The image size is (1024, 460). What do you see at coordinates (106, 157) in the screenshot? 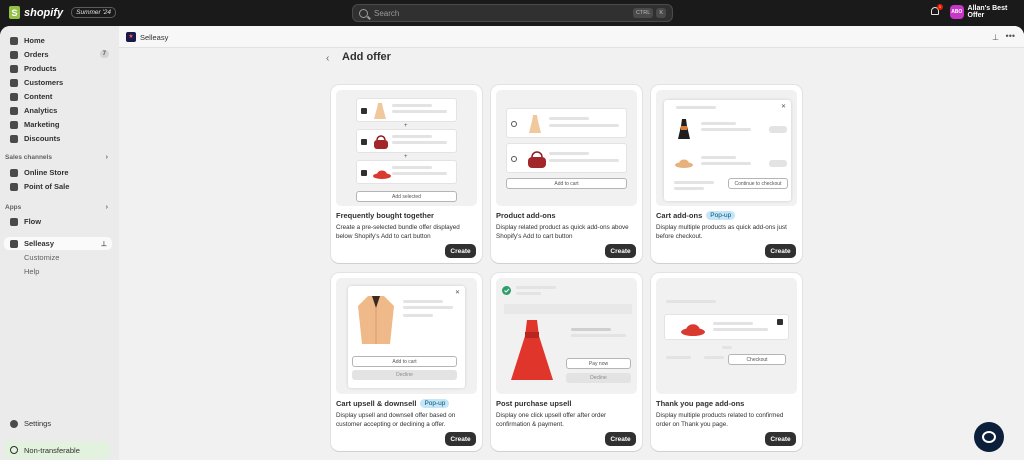
I see `chevron-right-icon: ›` at bounding box center [106, 157].